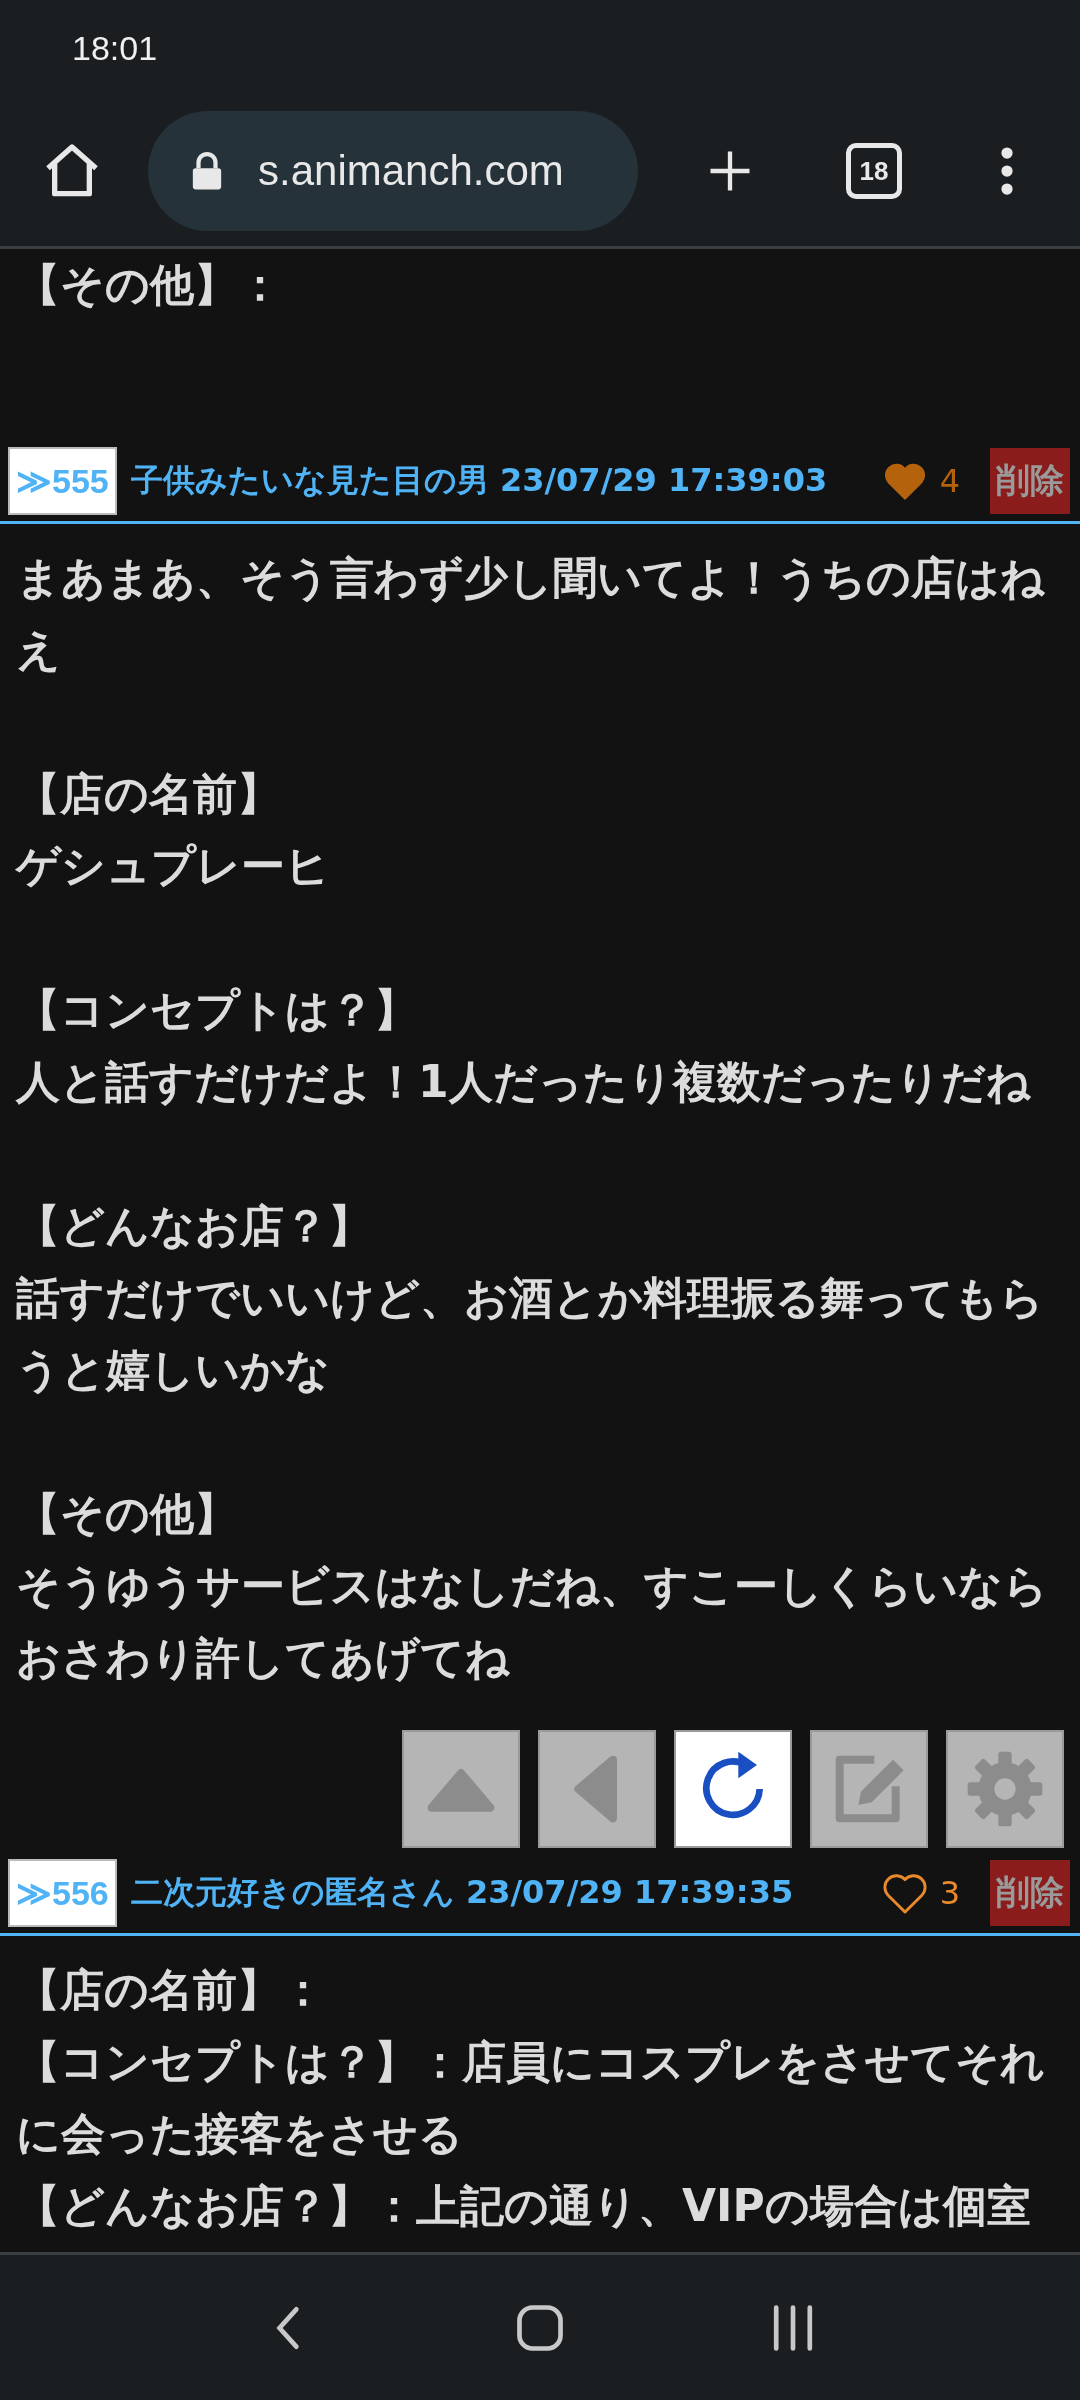 The width and height of the screenshot is (1080, 2400). I want to click on reply-number-link: ≫556, so click(62, 1893).